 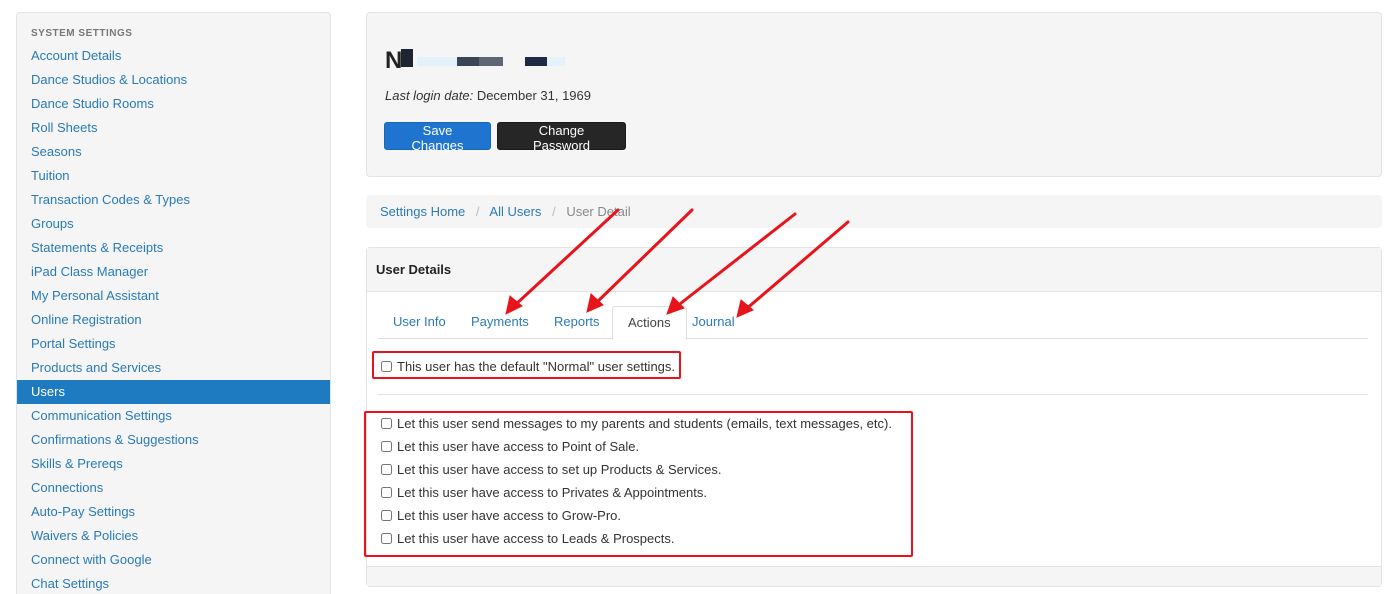 I want to click on sidebar-item-users: Users, so click(x=173, y=392).